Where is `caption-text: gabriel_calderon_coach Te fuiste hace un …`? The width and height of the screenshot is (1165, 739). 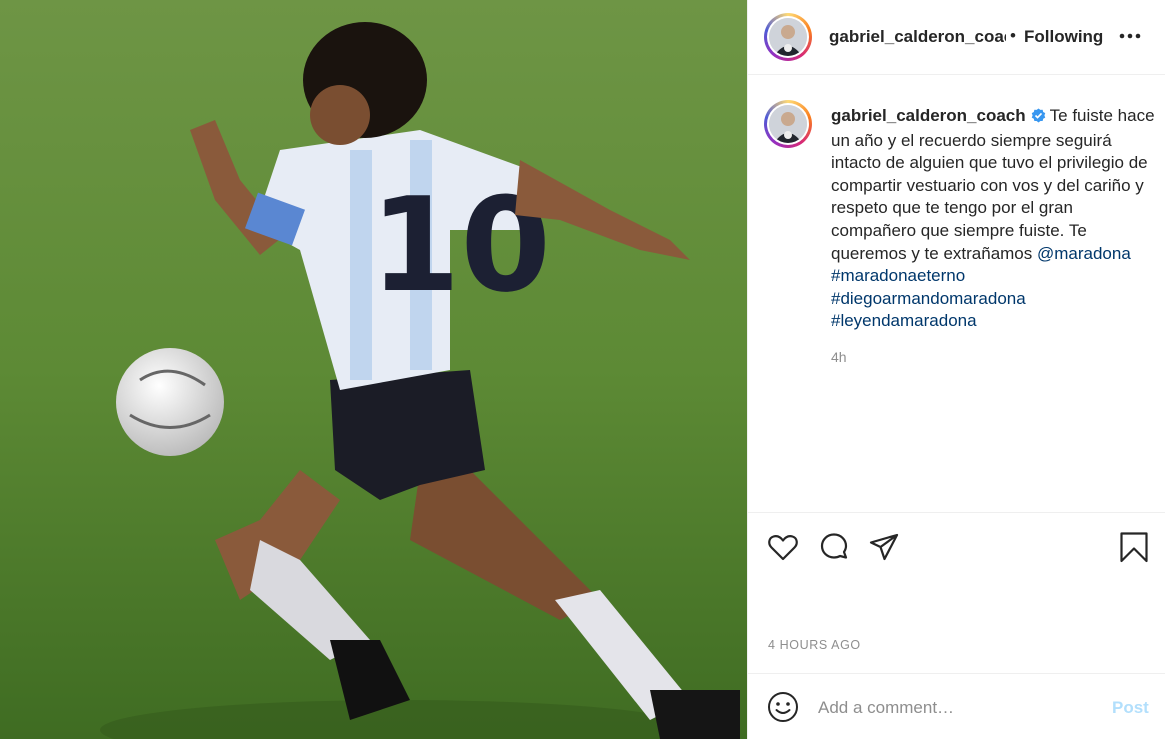 caption-text: gabriel_calderon_coach Te fuiste hace un … is located at coordinates (993, 219).